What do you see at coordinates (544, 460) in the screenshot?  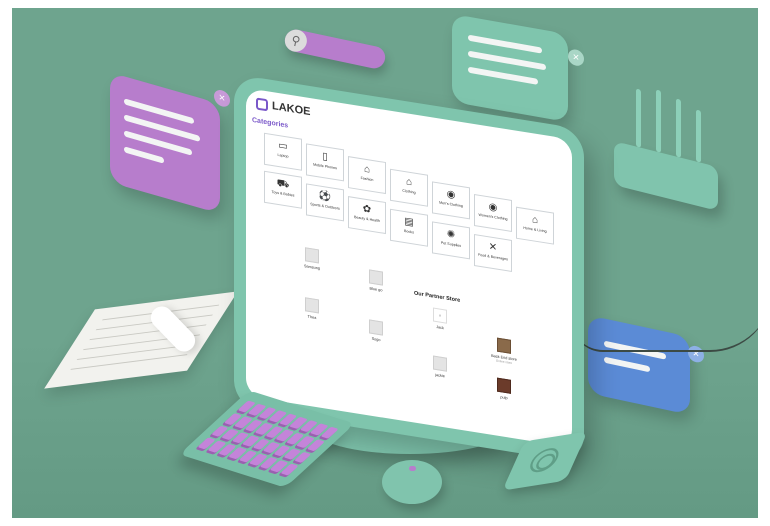 I see `fingerprint-icon` at bounding box center [544, 460].